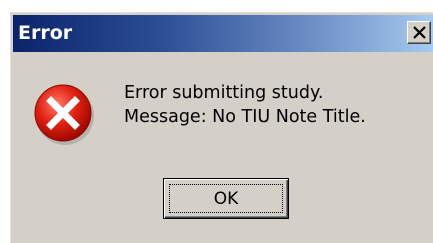 Image resolution: width=433 pixels, height=243 pixels. I want to click on close-icon, so click(419, 32).